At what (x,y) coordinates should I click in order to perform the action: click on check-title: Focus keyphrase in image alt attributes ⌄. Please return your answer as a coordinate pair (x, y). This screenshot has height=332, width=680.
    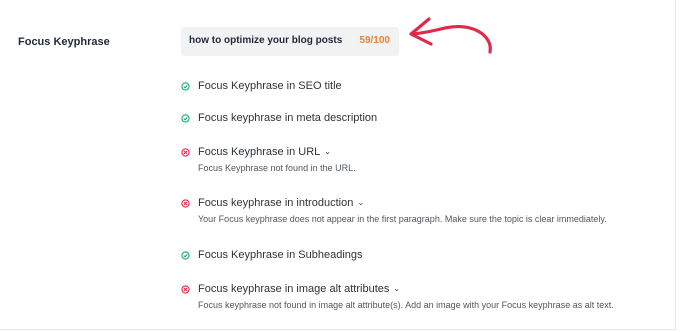
    Looking at the image, I should click on (299, 289).